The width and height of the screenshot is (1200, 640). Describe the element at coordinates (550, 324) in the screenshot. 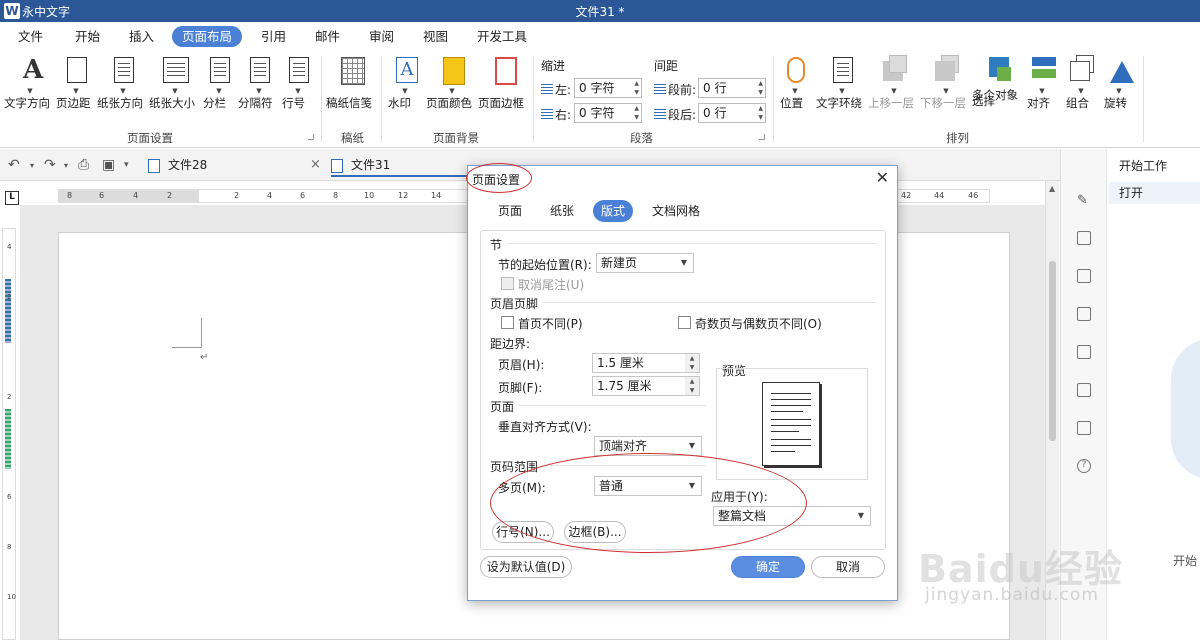

I see `first-page-diff-label: 首页不同(P)` at that location.